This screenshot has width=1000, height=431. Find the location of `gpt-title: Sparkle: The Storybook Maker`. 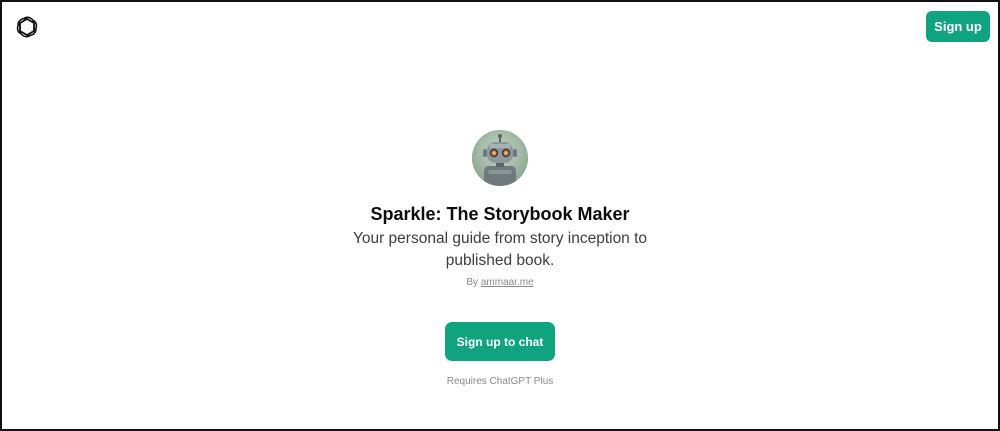

gpt-title: Sparkle: The Storybook Maker is located at coordinates (500, 214).